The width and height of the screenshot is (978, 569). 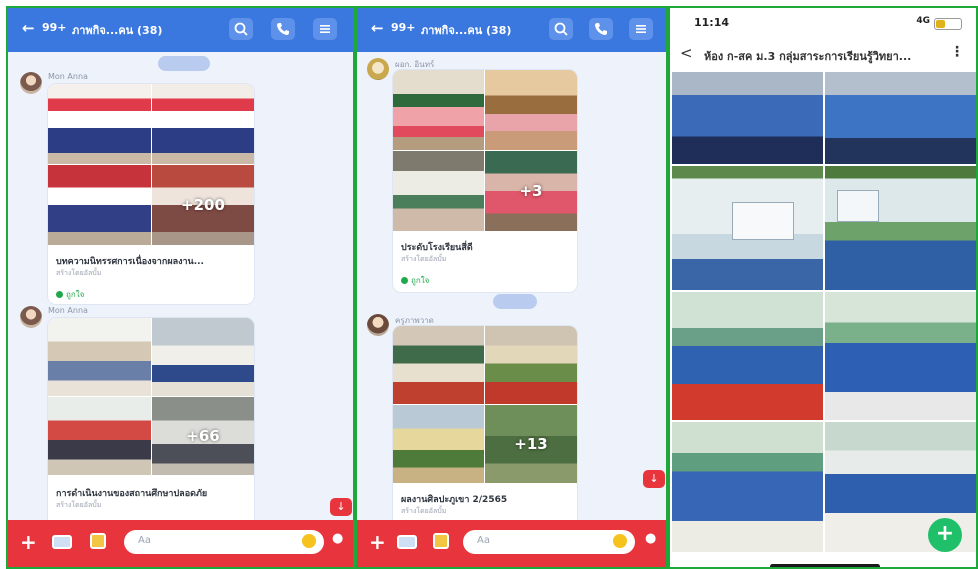 I want to click on album-photo-more: +66, so click(x=203, y=436).